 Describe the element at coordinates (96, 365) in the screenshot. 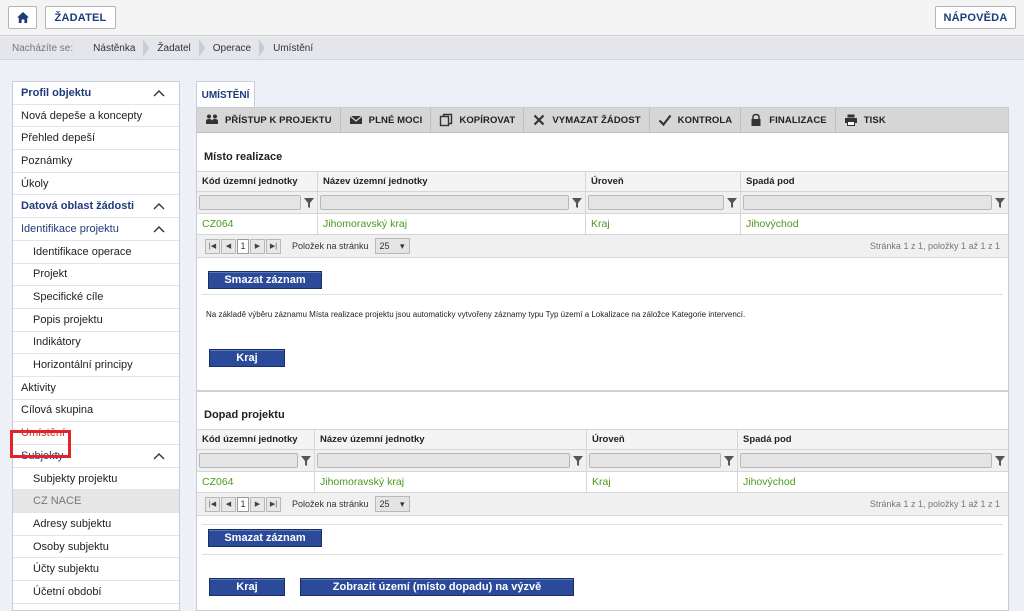

I see `sidebar-item-horizontal-principles: Horizontální principy` at that location.